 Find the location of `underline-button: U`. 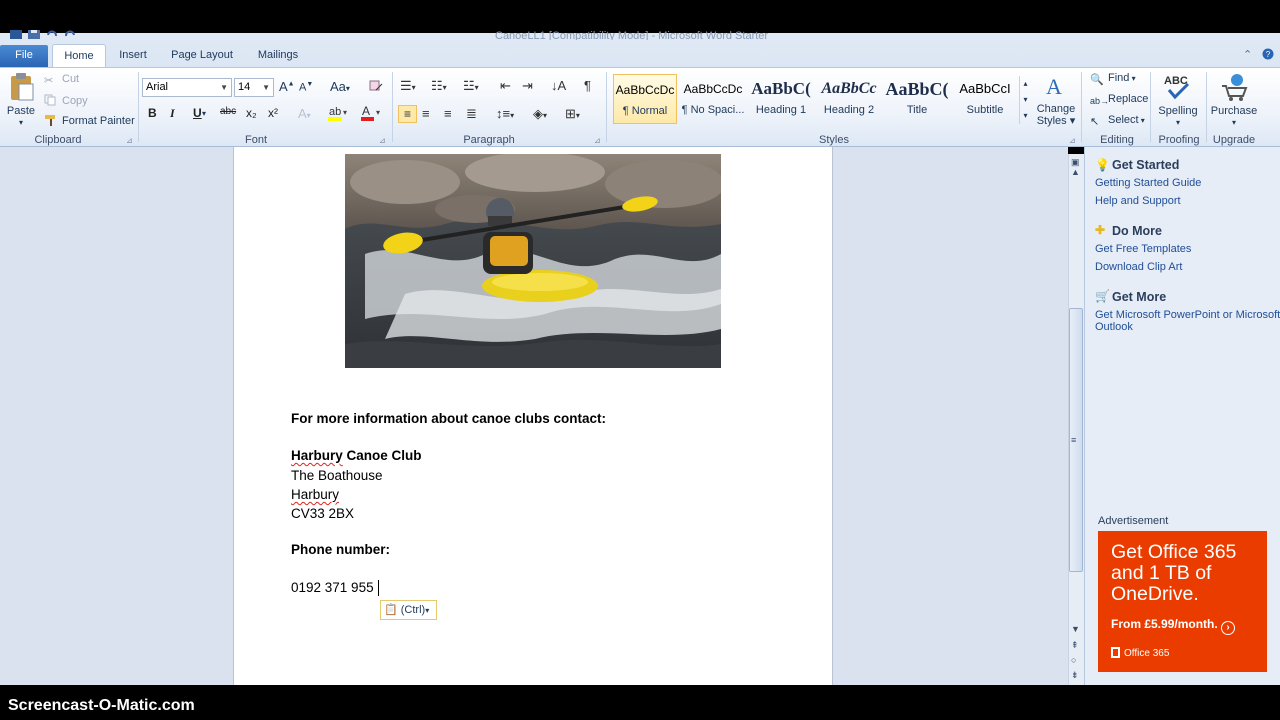

underline-button: U is located at coordinates (197, 113).